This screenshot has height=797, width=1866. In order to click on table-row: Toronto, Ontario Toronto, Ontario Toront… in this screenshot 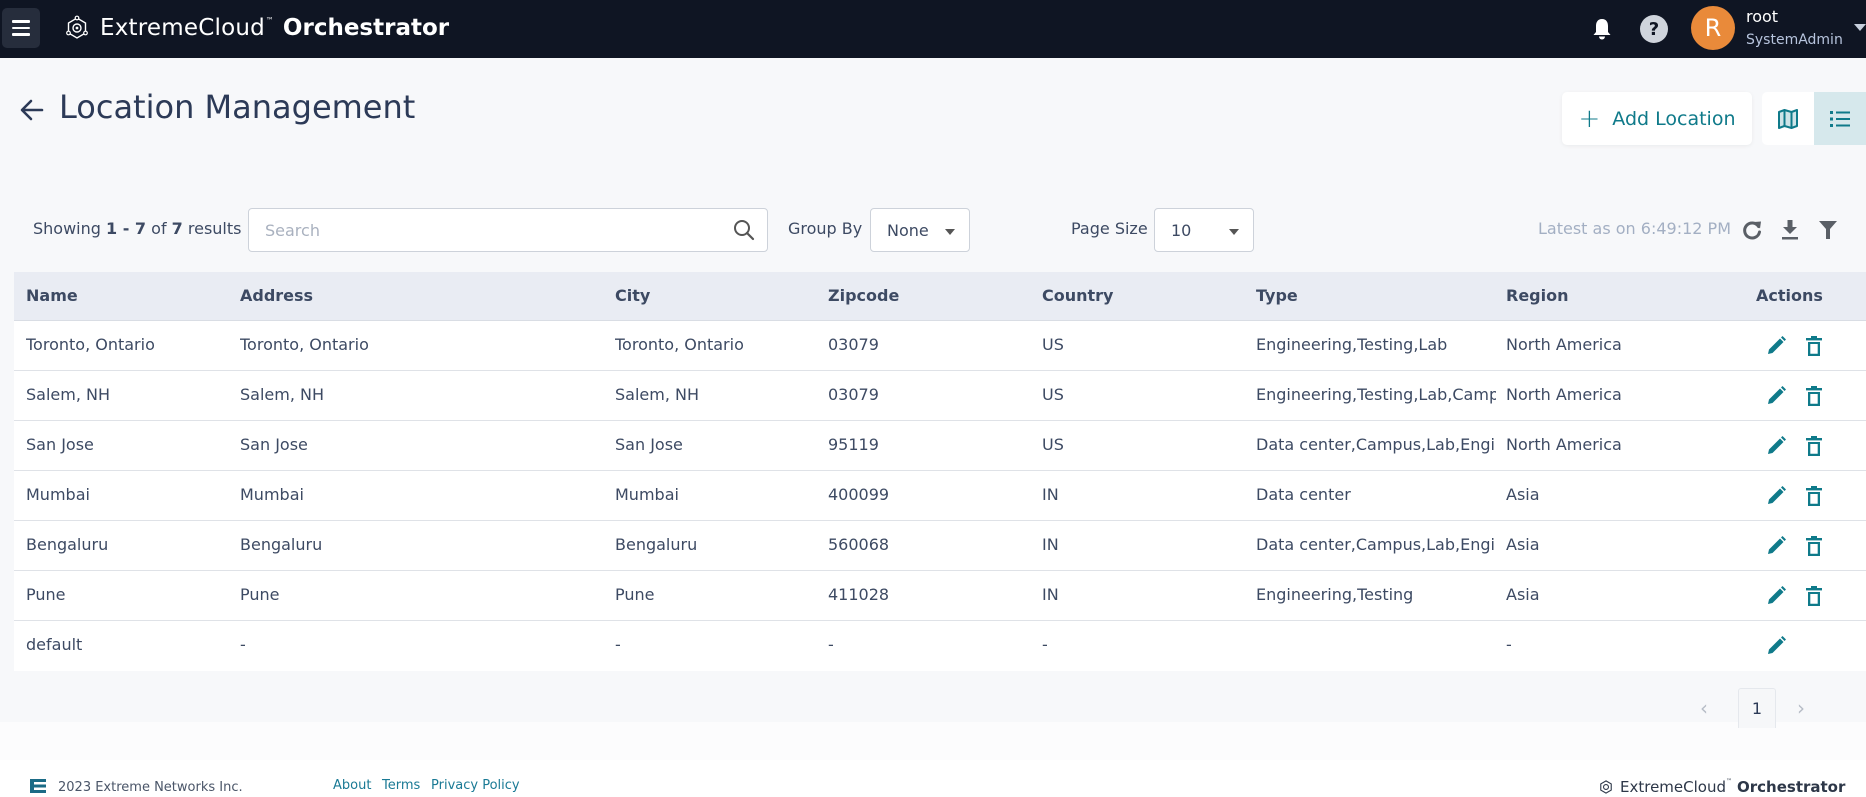, I will do `click(940, 346)`.